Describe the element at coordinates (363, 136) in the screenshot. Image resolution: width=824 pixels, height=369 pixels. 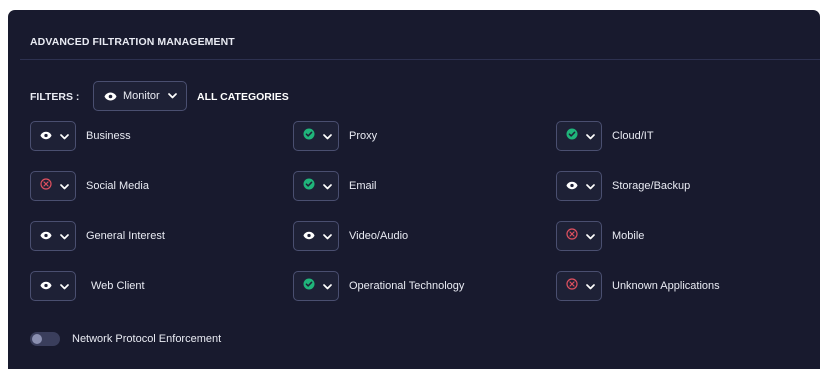
I see `category-label: Proxy` at that location.